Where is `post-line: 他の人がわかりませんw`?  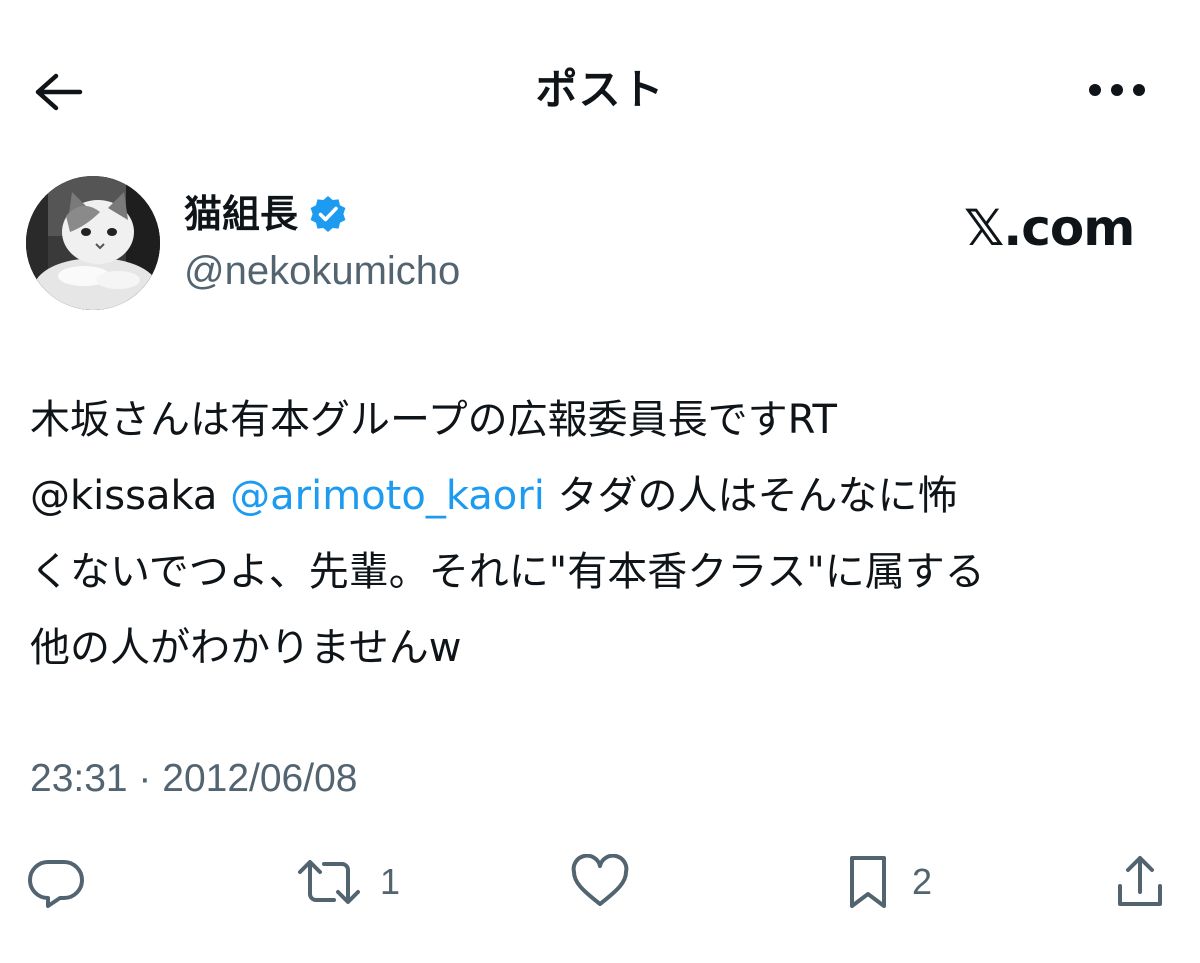 post-line: 他の人がわかりませんw is located at coordinates (605, 648).